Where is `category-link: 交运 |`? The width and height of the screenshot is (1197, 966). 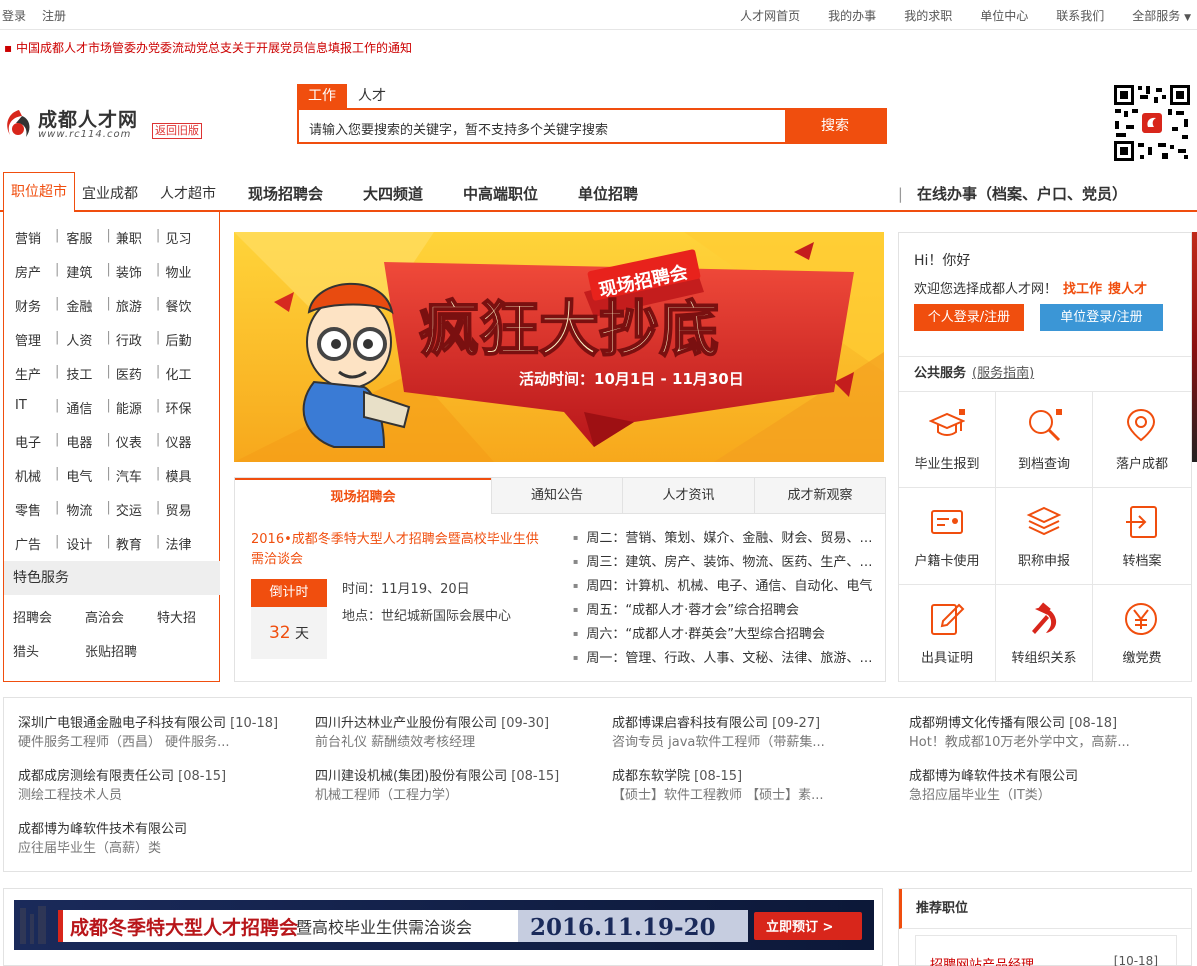 category-link: 交运 | is located at coordinates (141, 517).